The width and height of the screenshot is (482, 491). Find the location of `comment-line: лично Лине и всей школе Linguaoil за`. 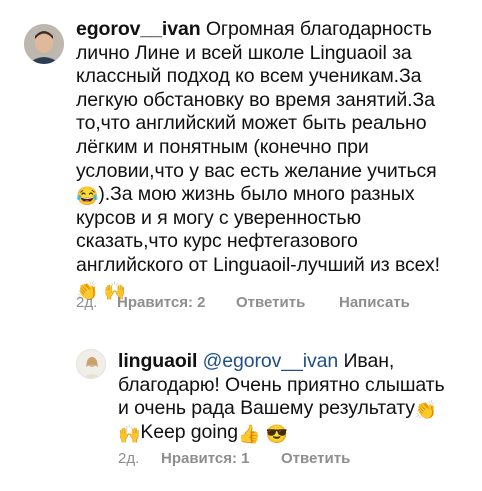

comment-line: лично Лине и всей школе Linguaoil за is located at coordinates (244, 52).